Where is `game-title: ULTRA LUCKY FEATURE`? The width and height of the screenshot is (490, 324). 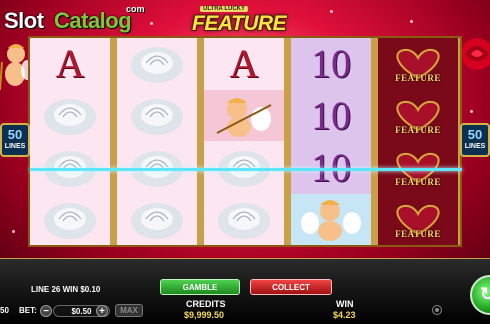
game-title: ULTRA LUCKY FEATURE is located at coordinates (244, 21).